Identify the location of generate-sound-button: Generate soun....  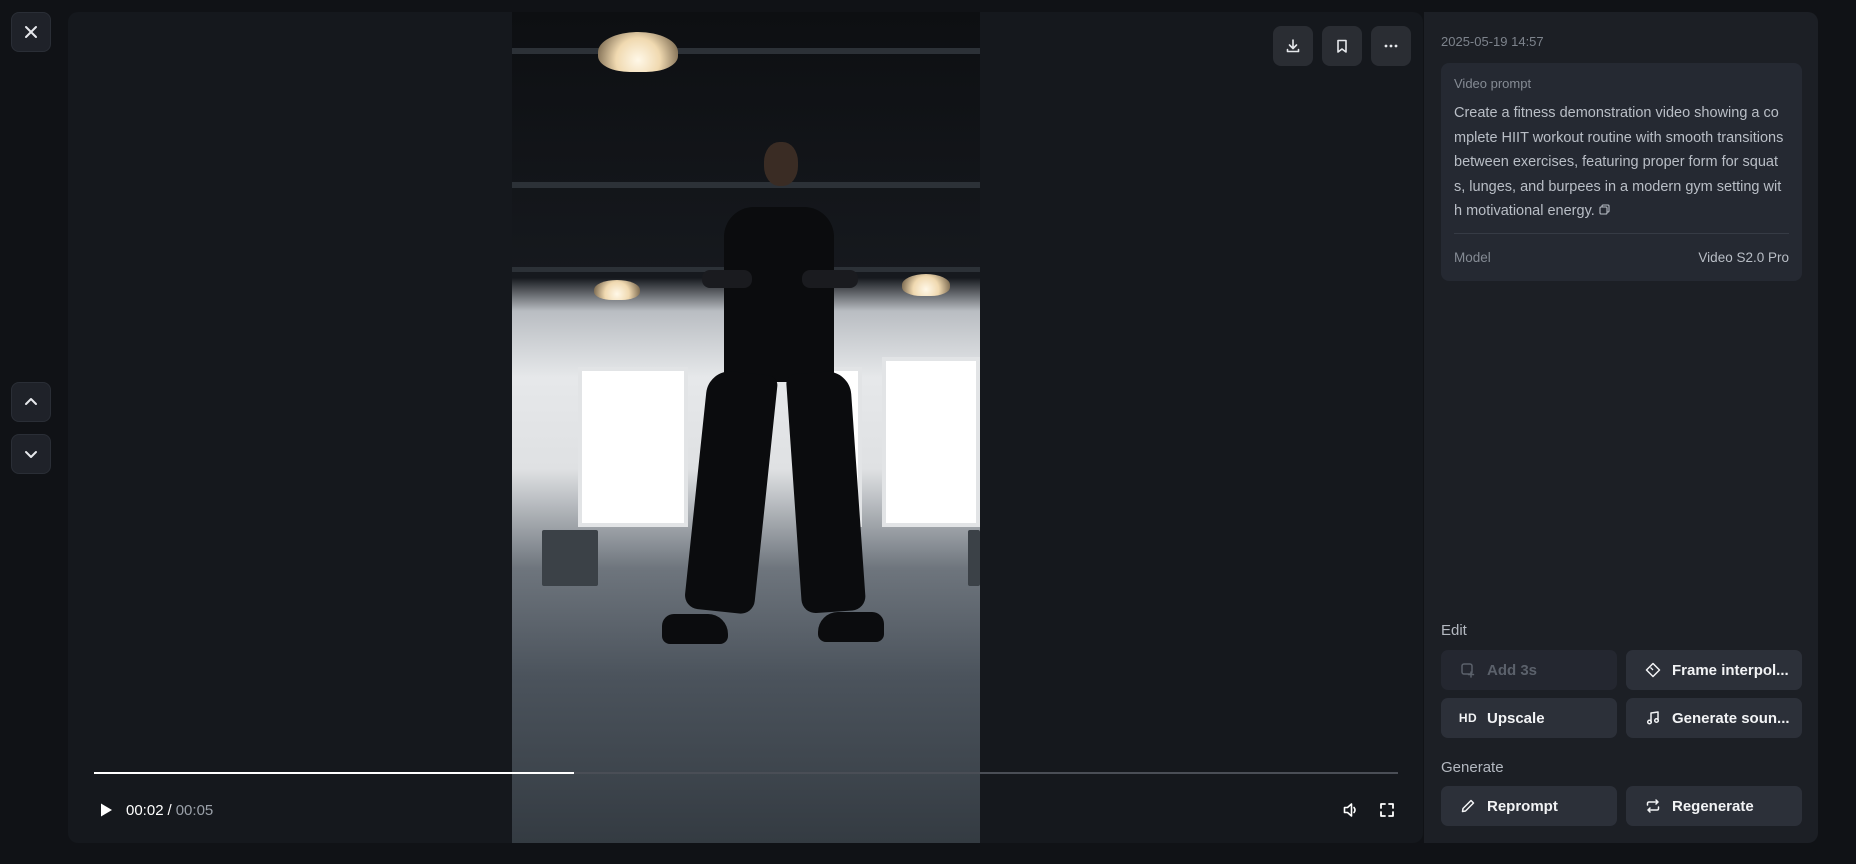
(1714, 718).